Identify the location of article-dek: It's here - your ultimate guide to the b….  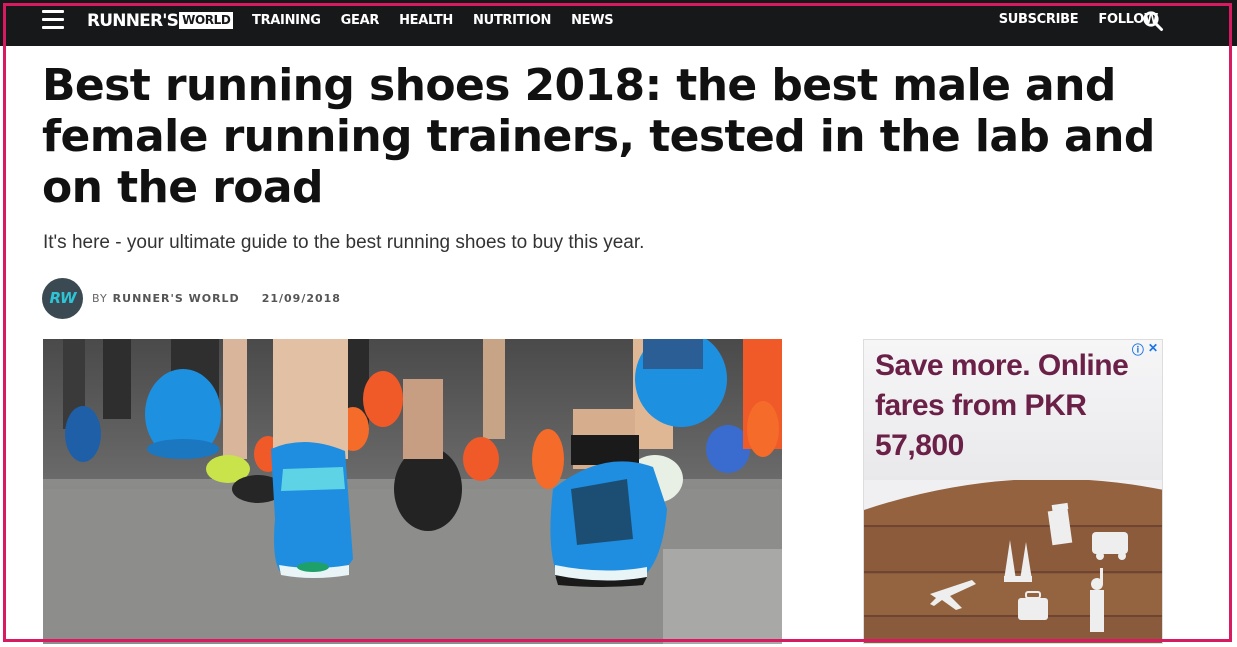
(344, 242).